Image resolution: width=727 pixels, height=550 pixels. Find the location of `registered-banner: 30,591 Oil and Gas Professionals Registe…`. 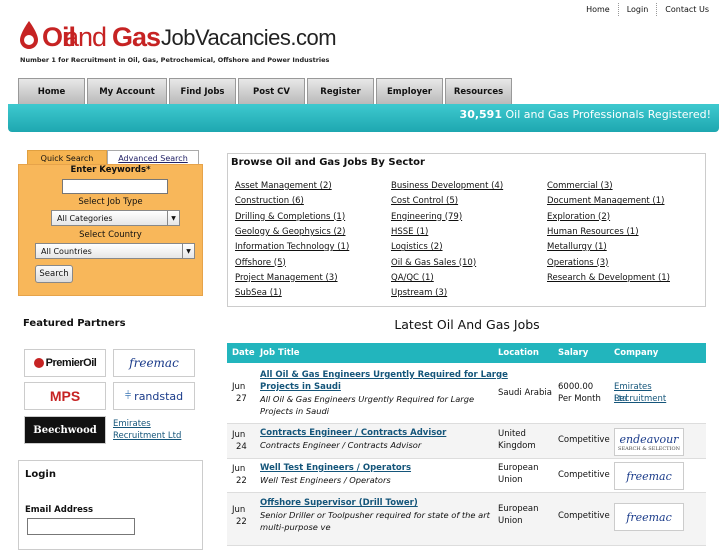

registered-banner: 30,591 Oil and Gas Professionals Registe… is located at coordinates (363, 118).